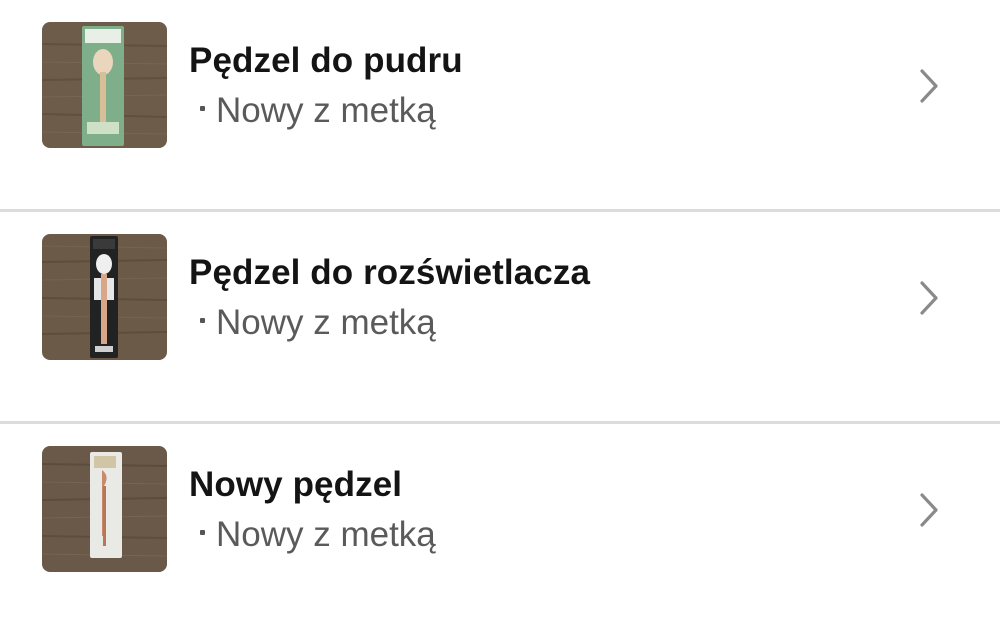 Image resolution: width=1000 pixels, height=620 pixels. Describe the element at coordinates (326, 60) in the screenshot. I see `item-title: Pędzel do pudru` at that location.